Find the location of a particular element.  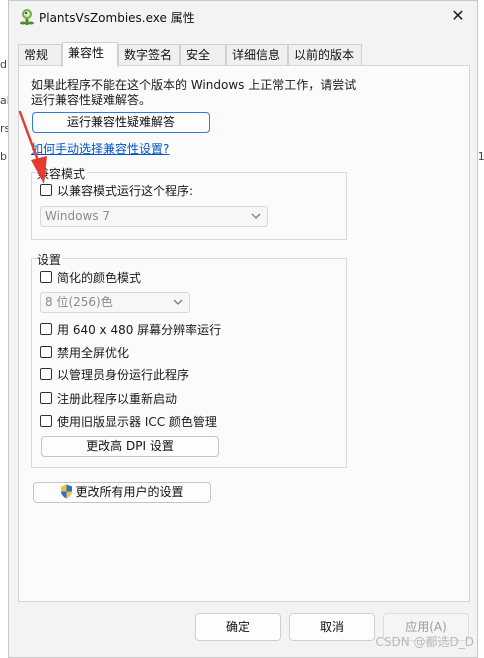

resolution-640-checkbox is located at coordinates (46, 329).